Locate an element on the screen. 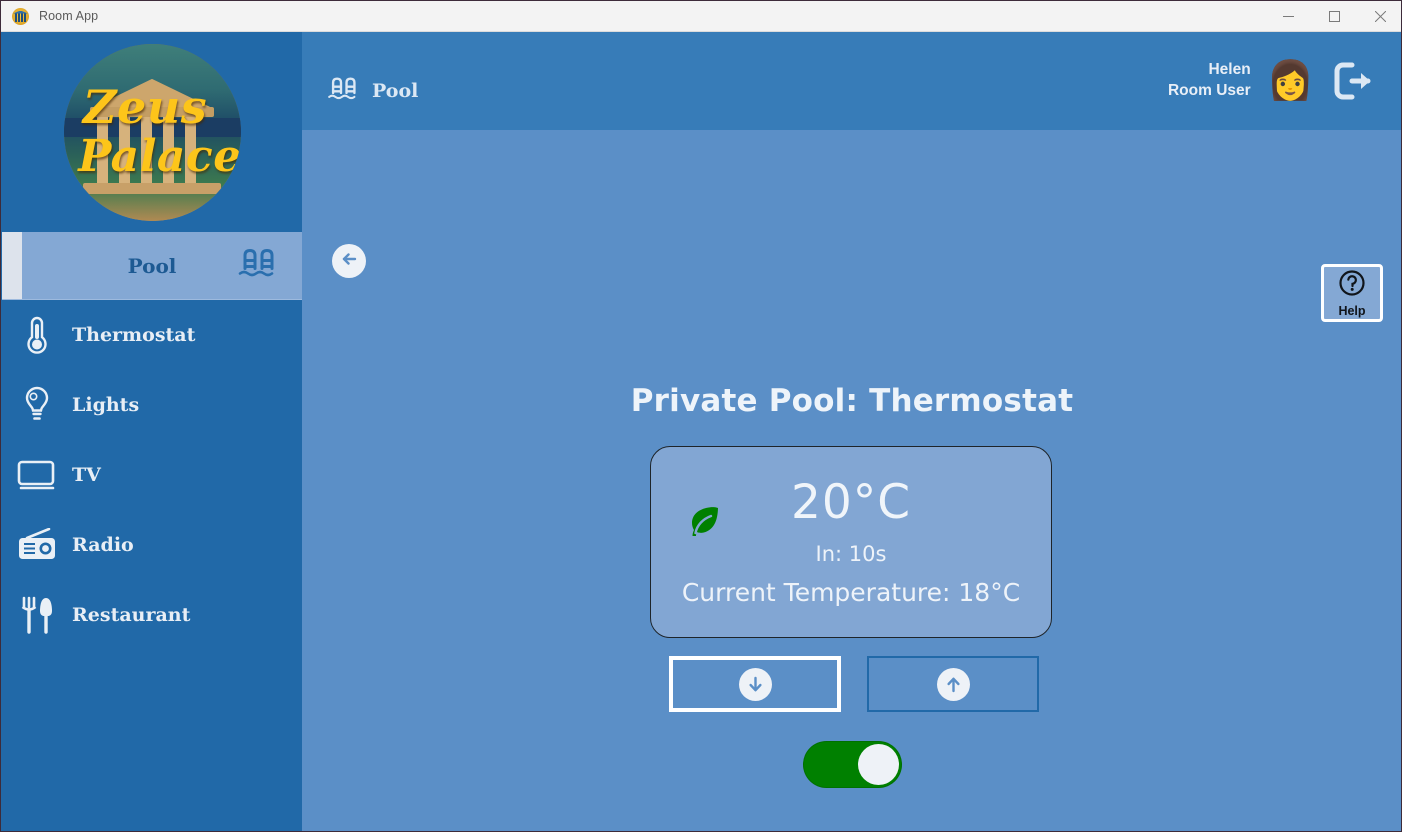 The height and width of the screenshot is (832, 1402). question-mark-circle-icon is located at coordinates (1352, 285).